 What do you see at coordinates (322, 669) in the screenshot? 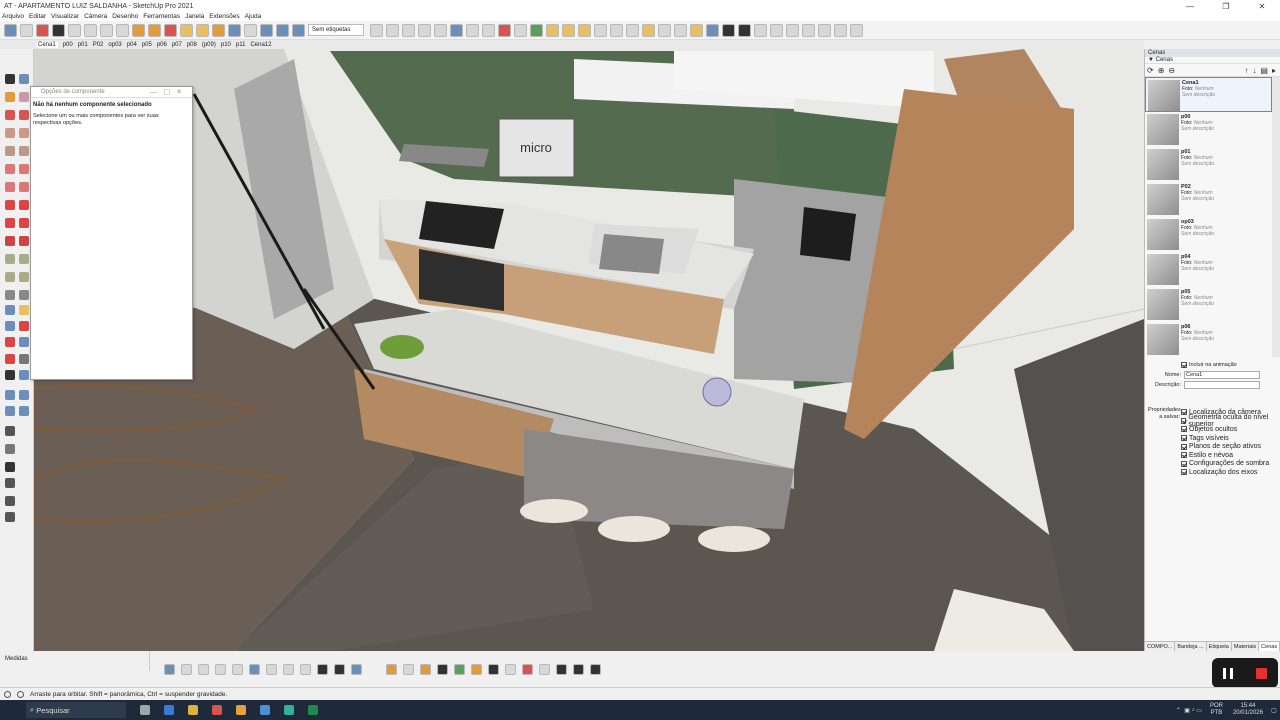
I see `rotate-icon` at bounding box center [322, 669].